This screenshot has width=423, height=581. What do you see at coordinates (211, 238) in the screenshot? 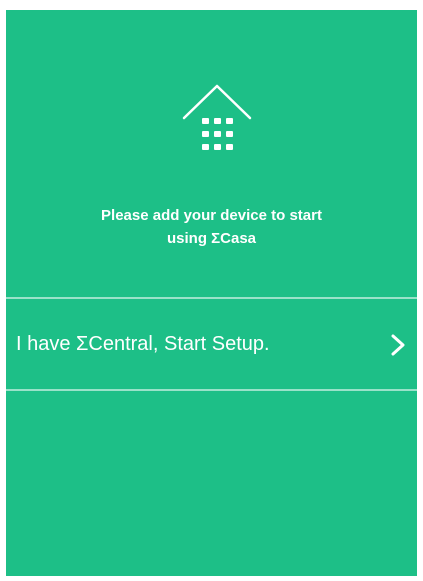
I see `add-device-message-line-2: using ΣCasa` at bounding box center [211, 238].